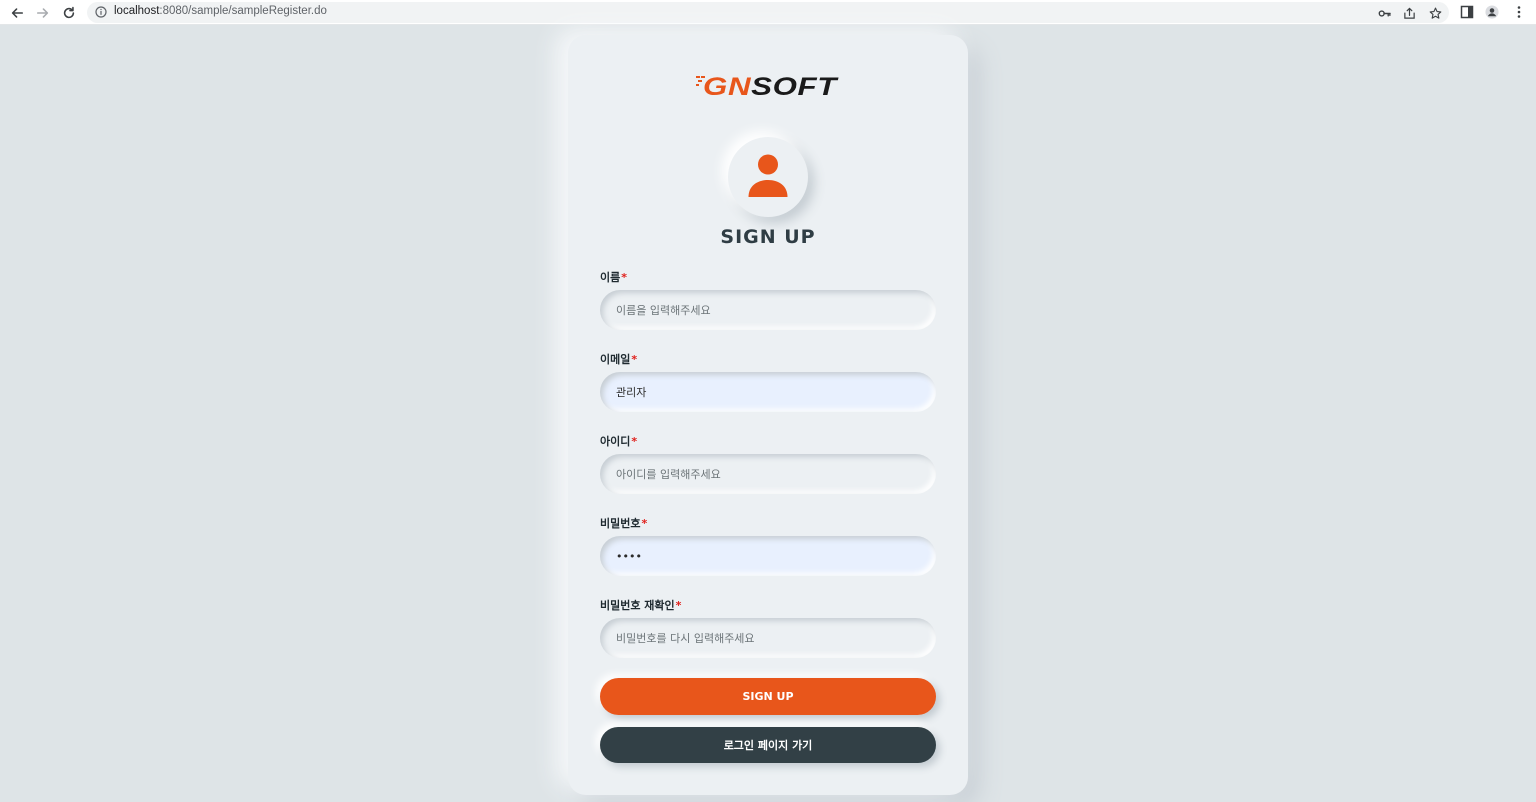  I want to click on password-confirm-label: 비밀번호 재확인*, so click(640, 605).